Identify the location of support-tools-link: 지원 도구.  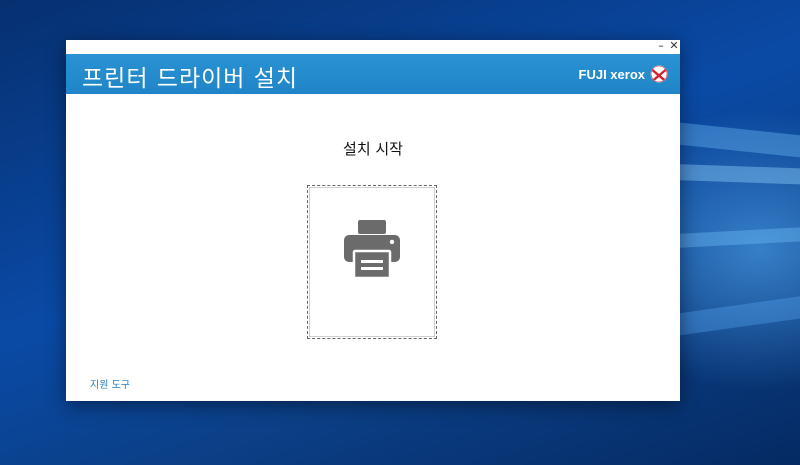
(110, 383).